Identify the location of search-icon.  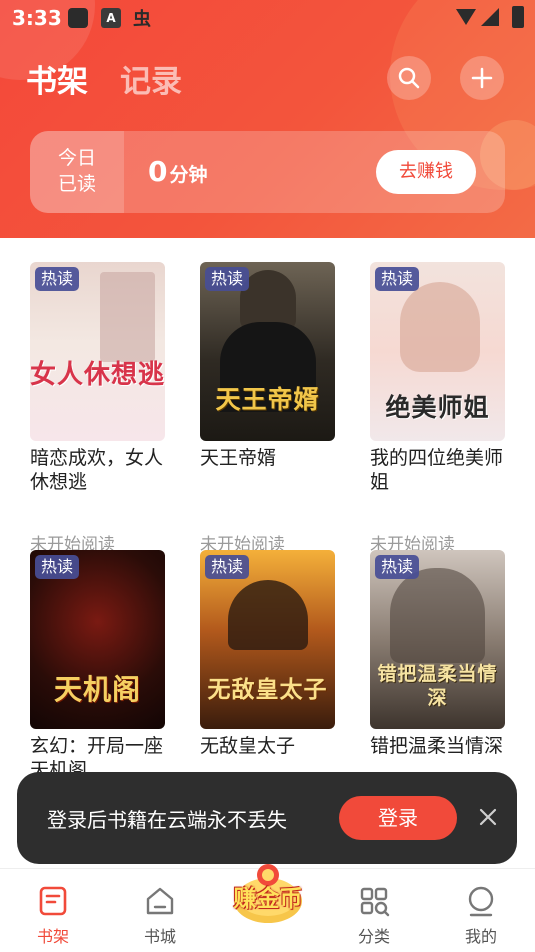
(409, 78).